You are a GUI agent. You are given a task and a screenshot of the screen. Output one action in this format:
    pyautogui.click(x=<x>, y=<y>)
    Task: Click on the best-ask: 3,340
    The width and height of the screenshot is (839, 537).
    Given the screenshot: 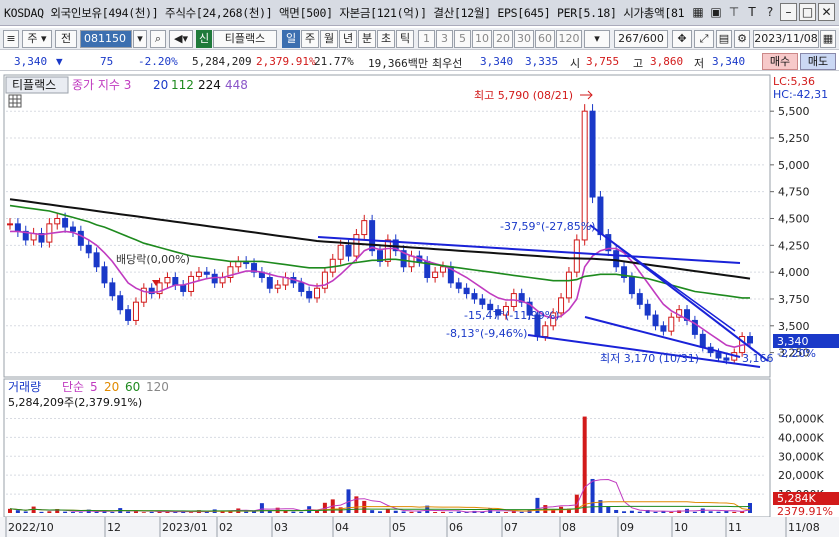 What is the action you would take?
    pyautogui.click(x=497, y=61)
    